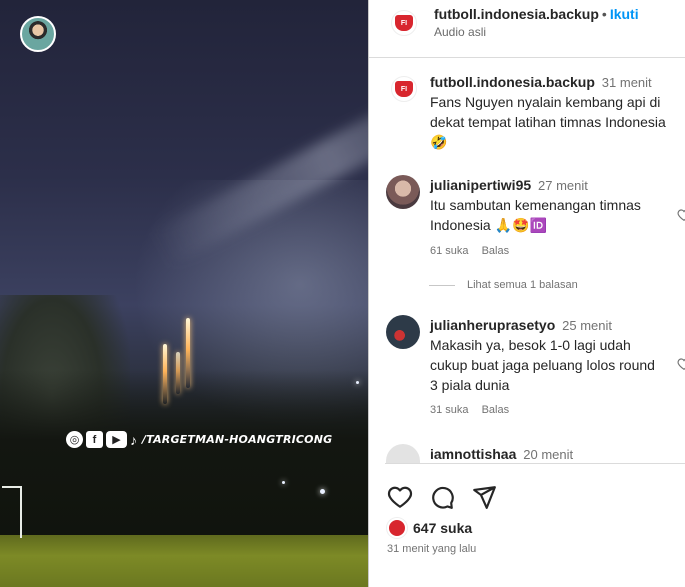 The height and width of the screenshot is (587, 685). Describe the element at coordinates (527, 57) in the screenshot. I see `header-divider` at that location.